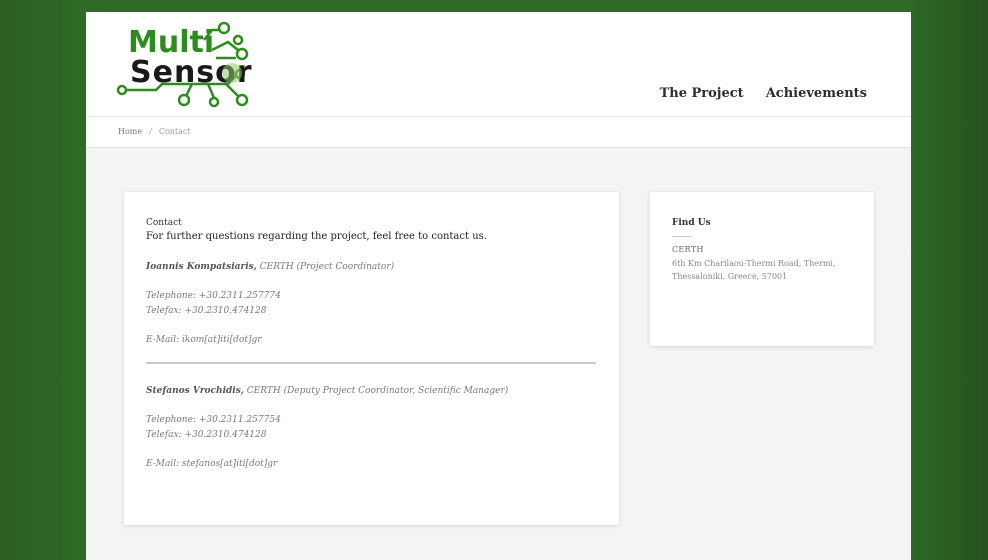 This screenshot has width=988, height=560. What do you see at coordinates (371, 340) in the screenshot?
I see `person-1-email: E-Mail: ikom[at]iti[dot]gr` at bounding box center [371, 340].